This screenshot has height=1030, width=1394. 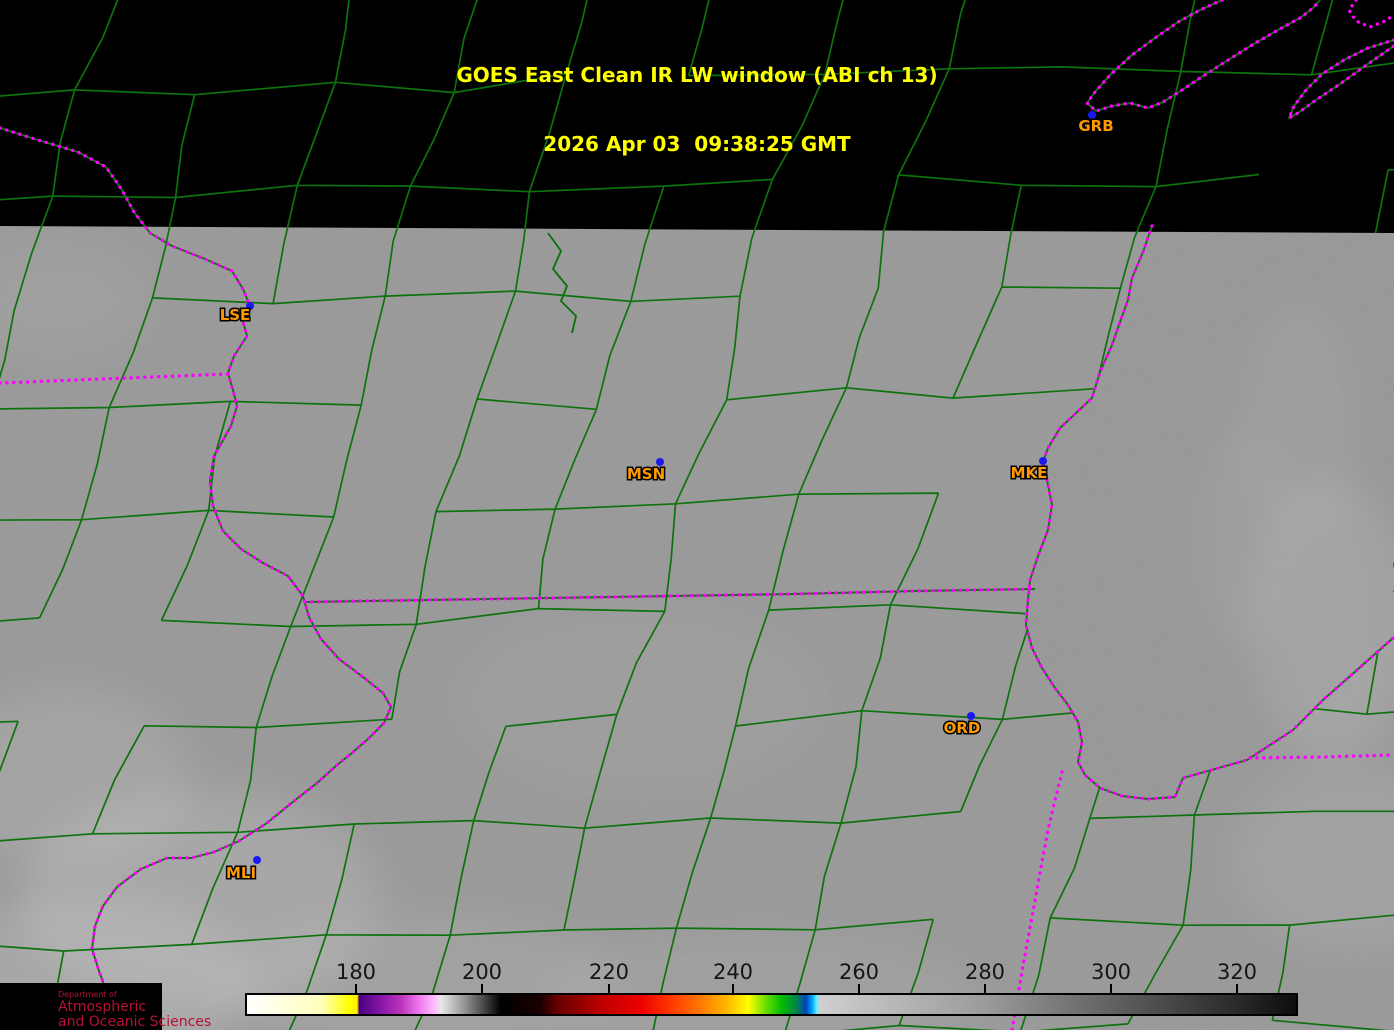 What do you see at coordinates (1237, 972) in the screenshot?
I see `colorbar-label-320: 320` at bounding box center [1237, 972].